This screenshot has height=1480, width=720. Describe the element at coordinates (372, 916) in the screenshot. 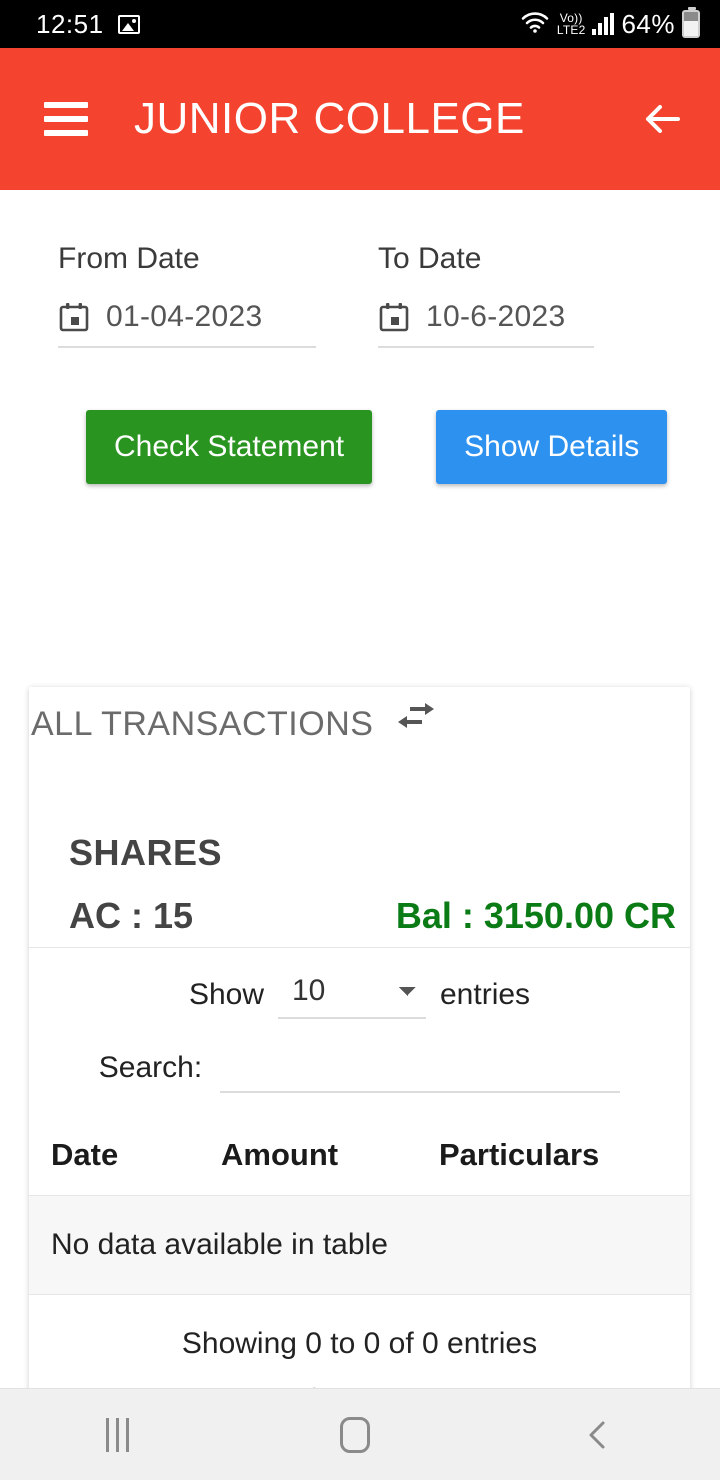

I see `account-summary-row: AC : 15 Bal : 3150.00 CR` at that location.